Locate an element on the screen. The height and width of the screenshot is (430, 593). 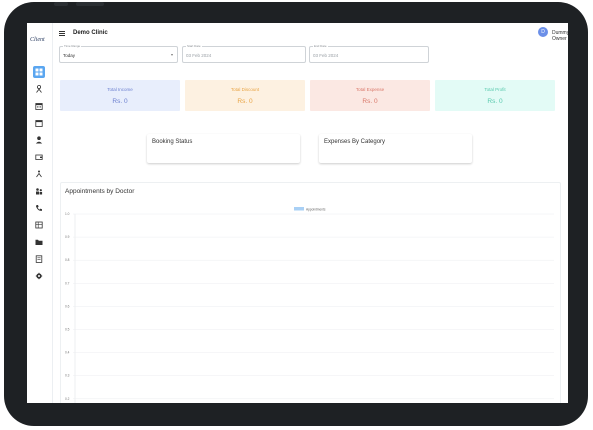
y-tick-label: 0.9 is located at coordinates (67, 237).